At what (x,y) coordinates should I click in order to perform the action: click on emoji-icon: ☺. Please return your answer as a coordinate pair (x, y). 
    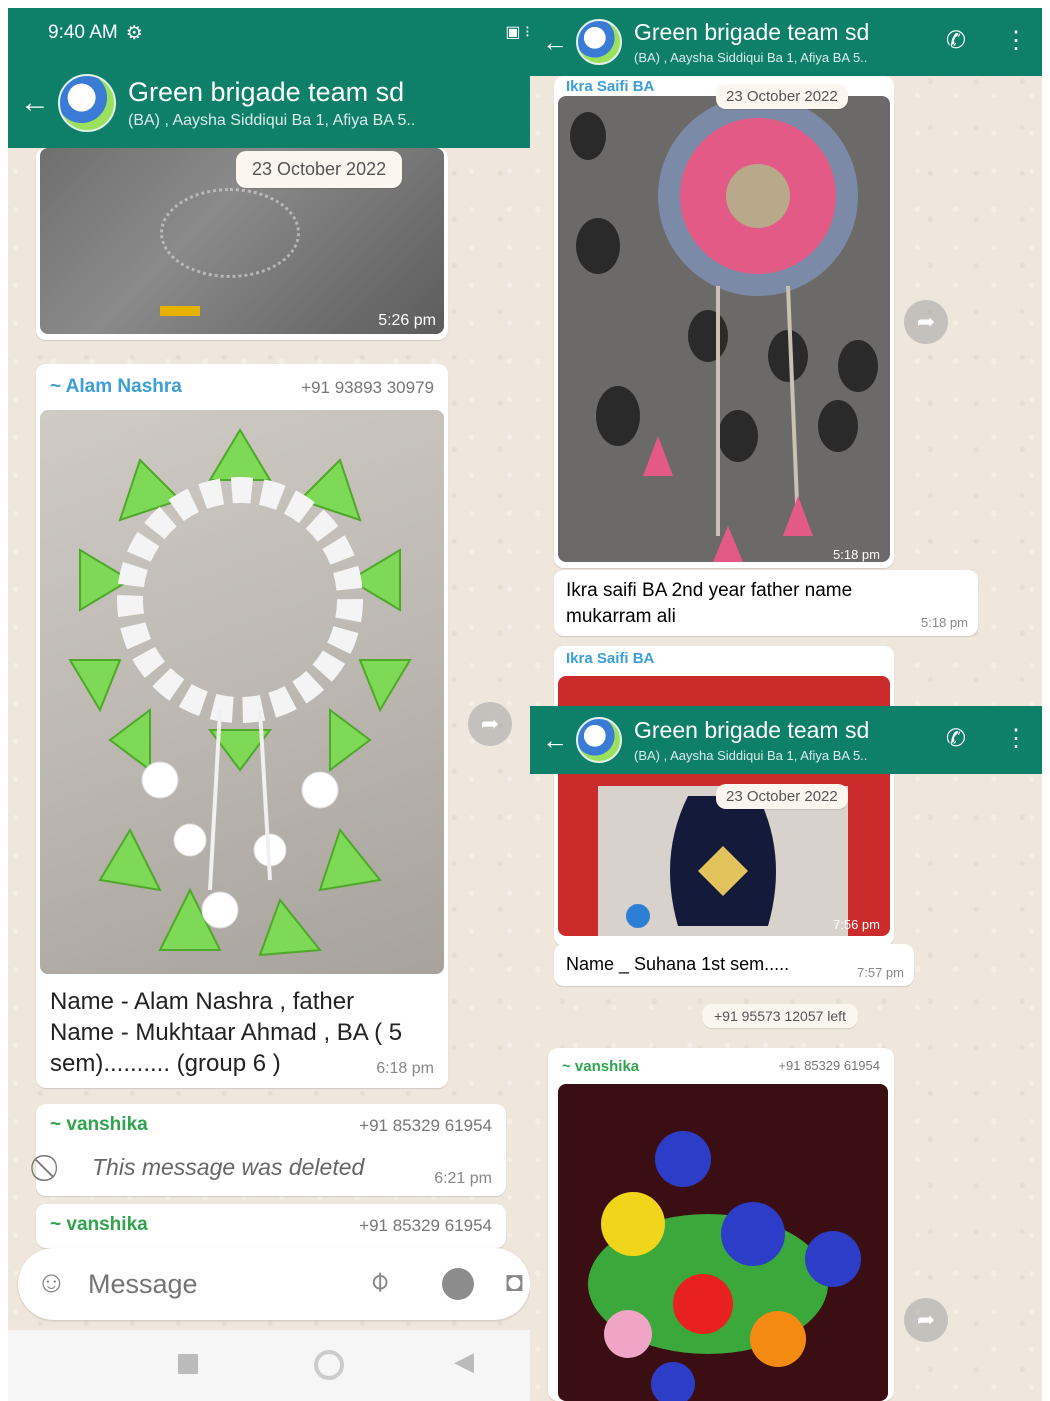
    Looking at the image, I should click on (51, 1283).